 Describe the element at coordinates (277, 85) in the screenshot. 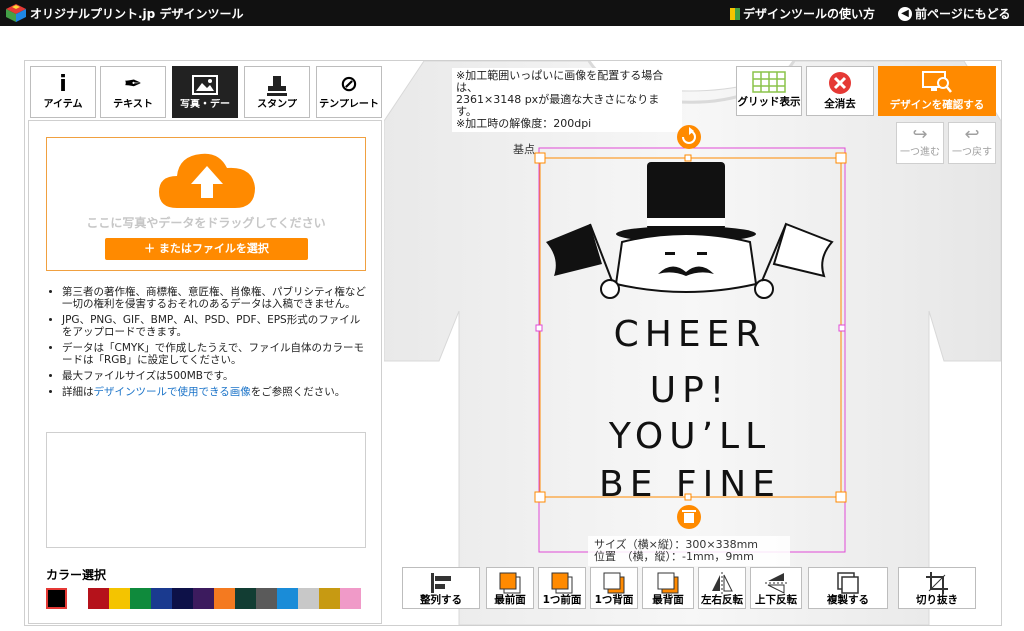

I see `stamp-icon` at that location.